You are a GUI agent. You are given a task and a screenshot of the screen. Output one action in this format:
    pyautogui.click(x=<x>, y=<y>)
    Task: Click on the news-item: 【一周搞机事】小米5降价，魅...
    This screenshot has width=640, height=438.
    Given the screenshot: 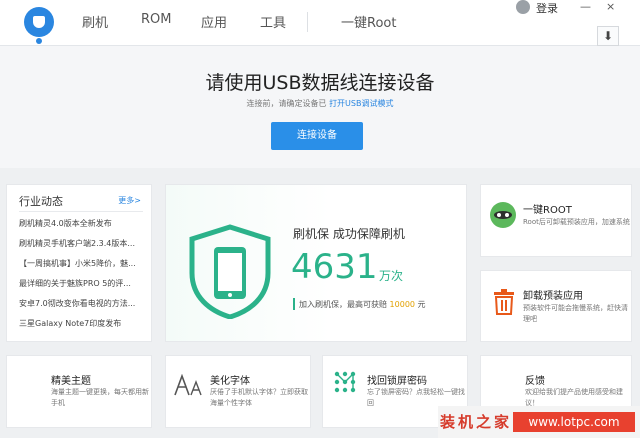 What is the action you would take?
    pyautogui.click(x=81, y=263)
    